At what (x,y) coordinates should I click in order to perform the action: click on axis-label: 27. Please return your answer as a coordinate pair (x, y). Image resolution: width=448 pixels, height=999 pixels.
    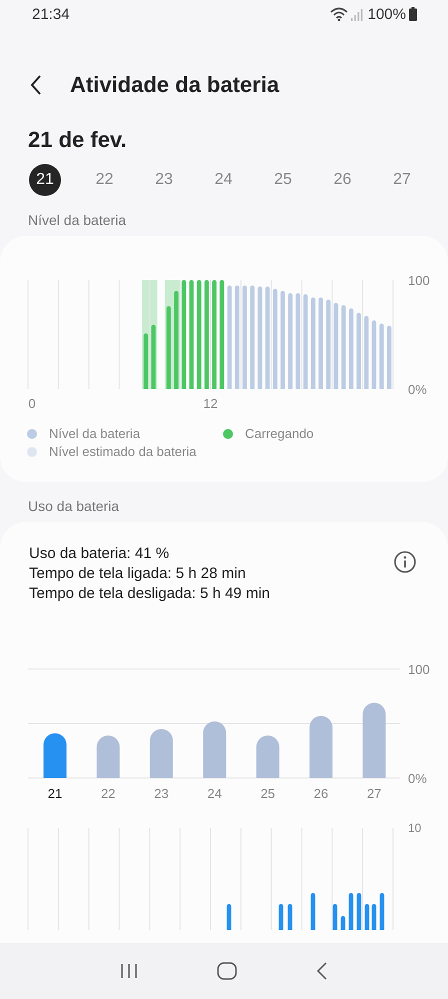
    Looking at the image, I should click on (374, 793).